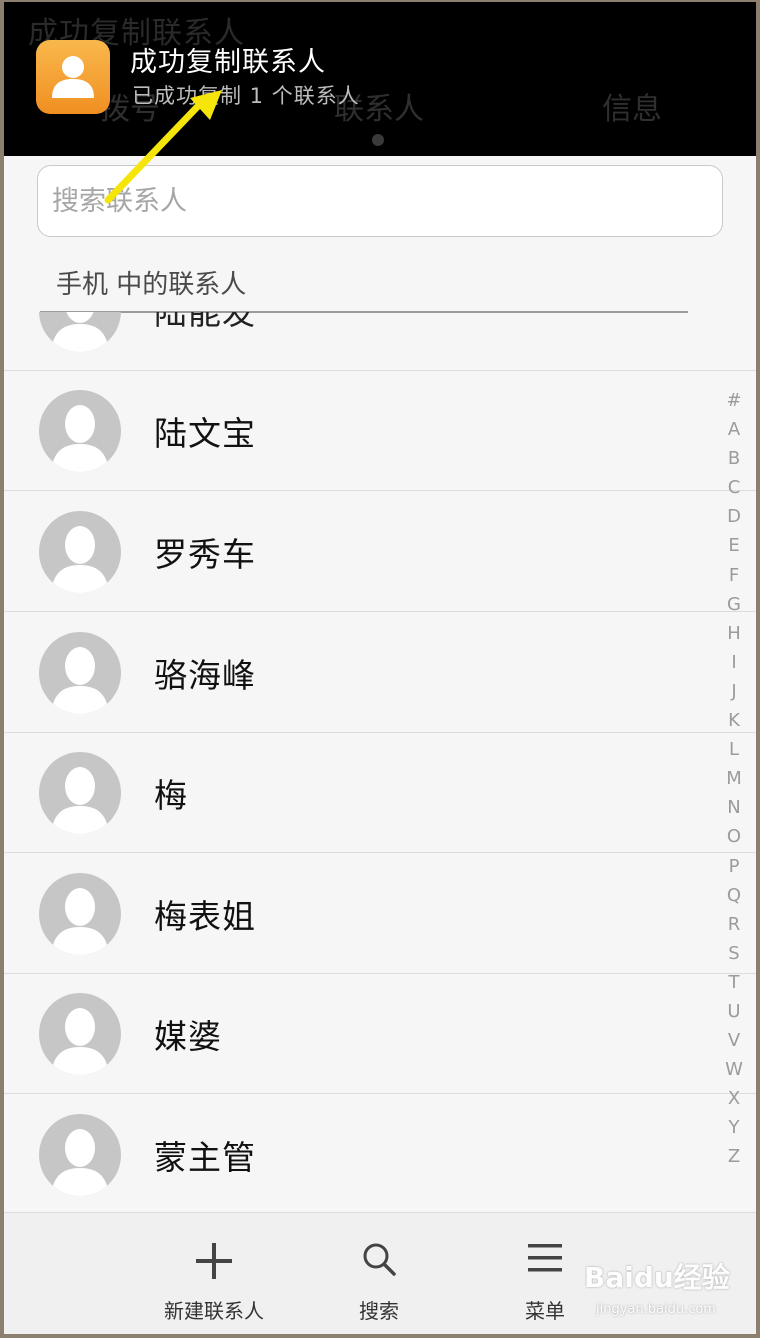 The height and width of the screenshot is (1338, 760). Describe the element at coordinates (380, 793) in the screenshot. I see `list-item: 梅` at that location.